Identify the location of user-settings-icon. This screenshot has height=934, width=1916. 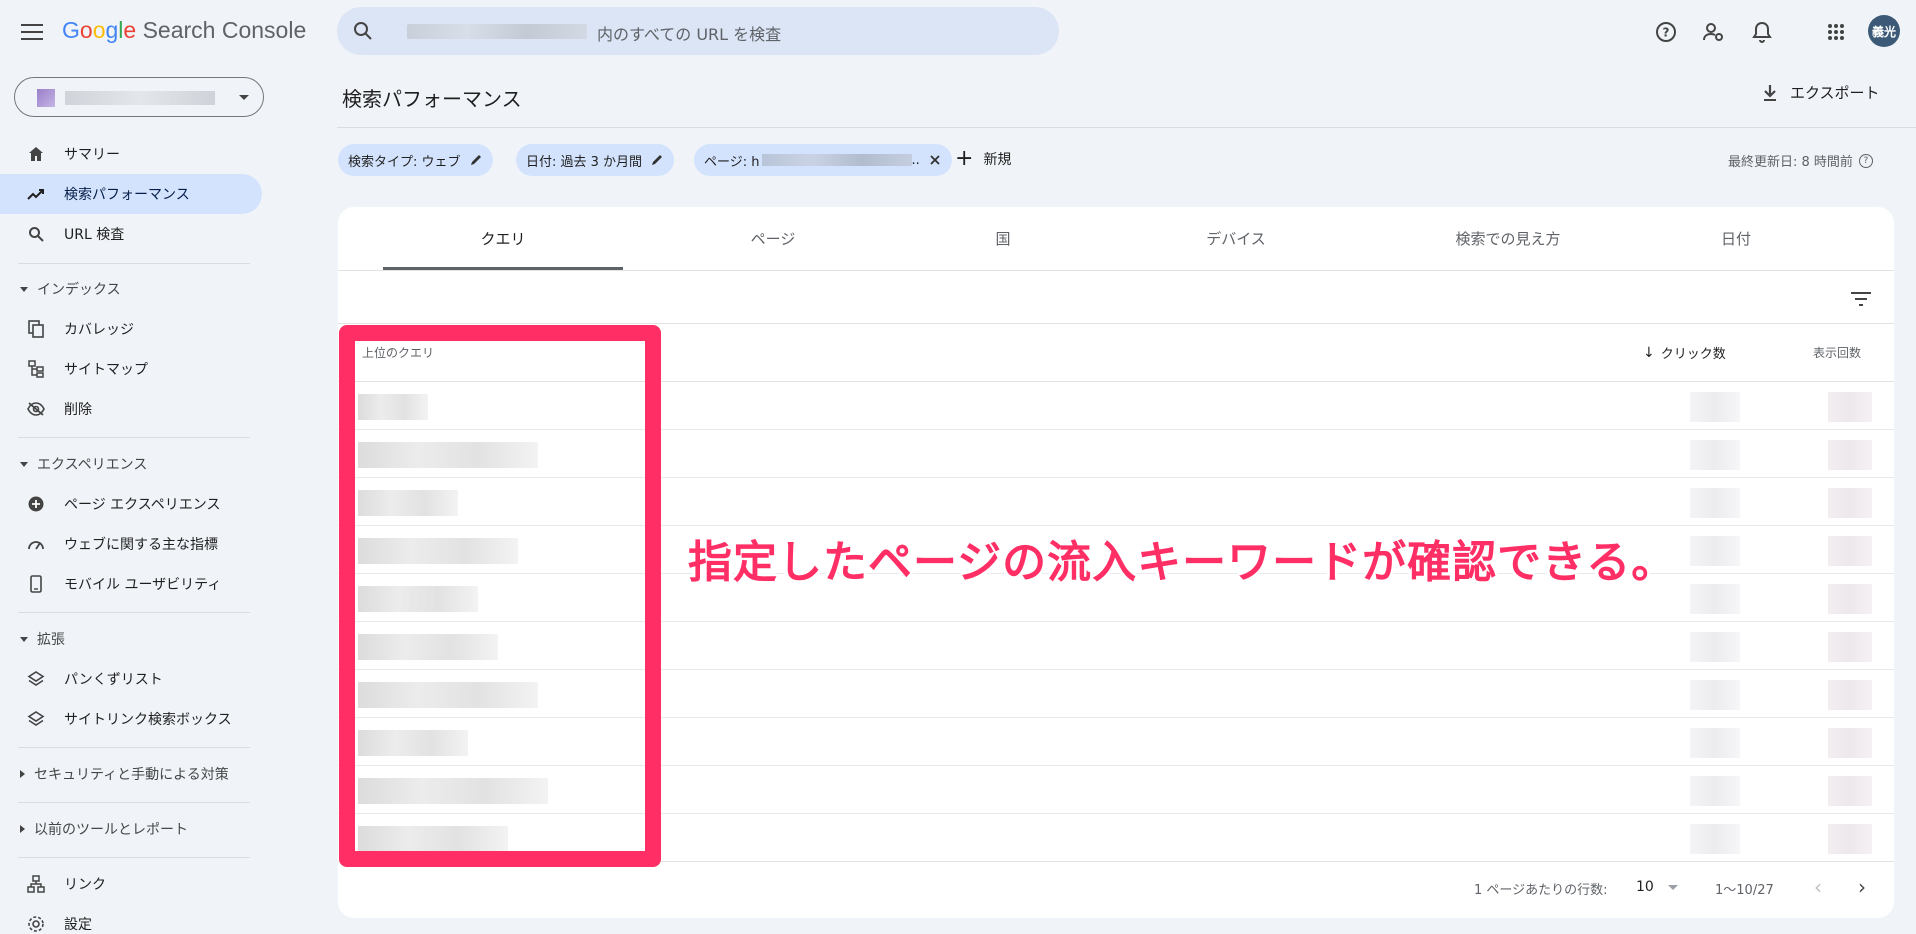
(1714, 32).